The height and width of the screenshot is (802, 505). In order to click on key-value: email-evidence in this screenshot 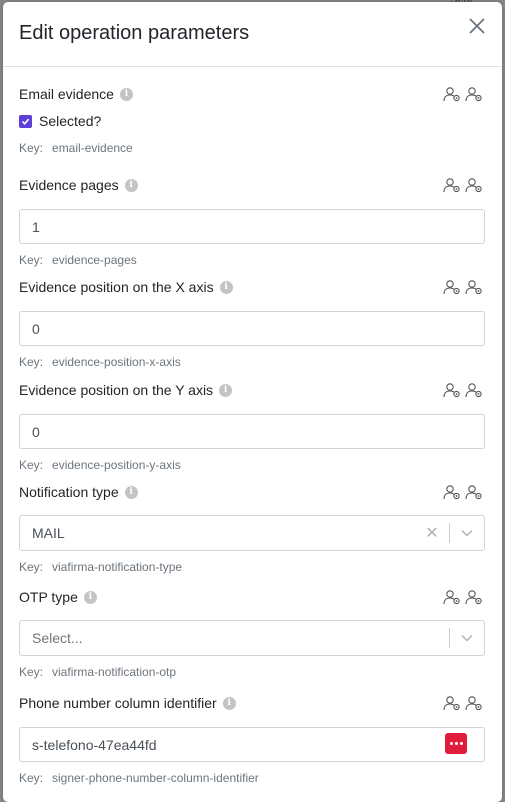, I will do `click(92, 148)`.